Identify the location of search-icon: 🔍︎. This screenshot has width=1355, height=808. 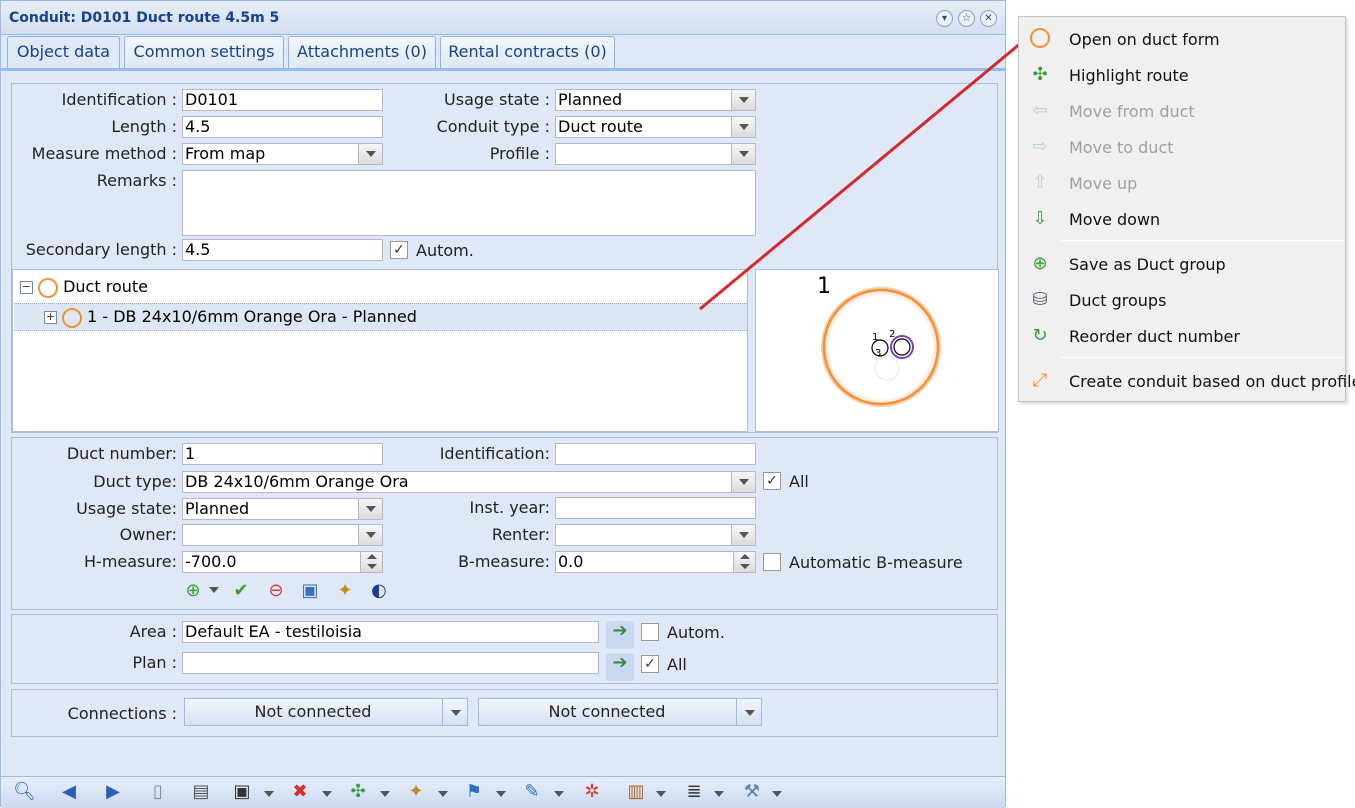
(24, 792).